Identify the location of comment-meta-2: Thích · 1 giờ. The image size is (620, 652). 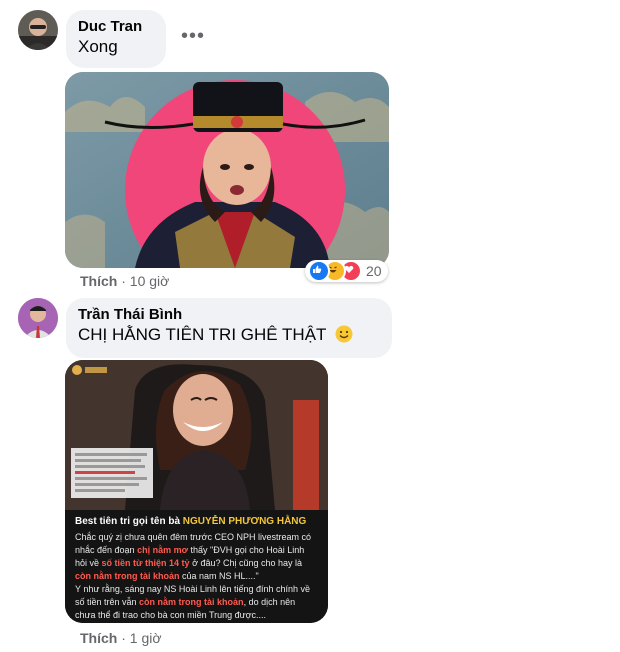
(121, 638).